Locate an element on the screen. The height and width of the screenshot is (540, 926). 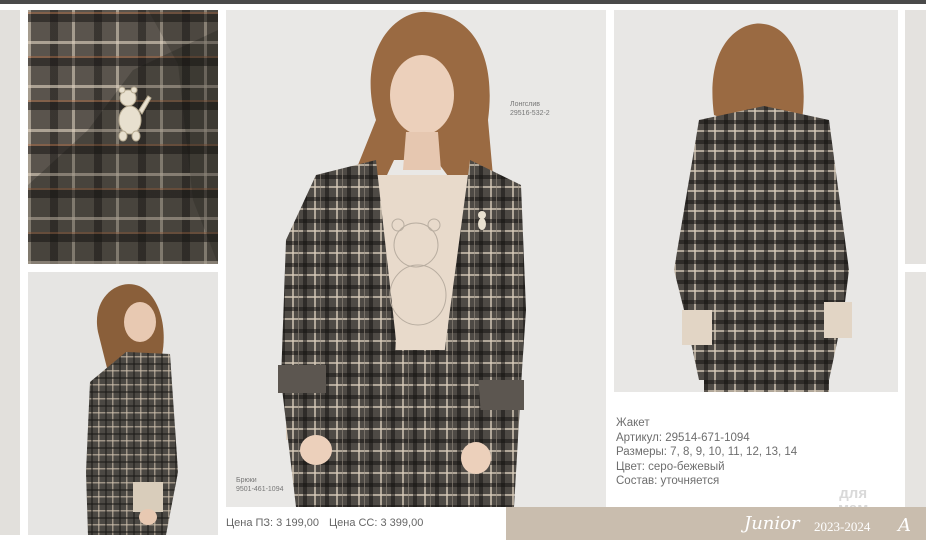
price-pz: Цена ПЗ: 3 199,00 is located at coordinates (272, 523).